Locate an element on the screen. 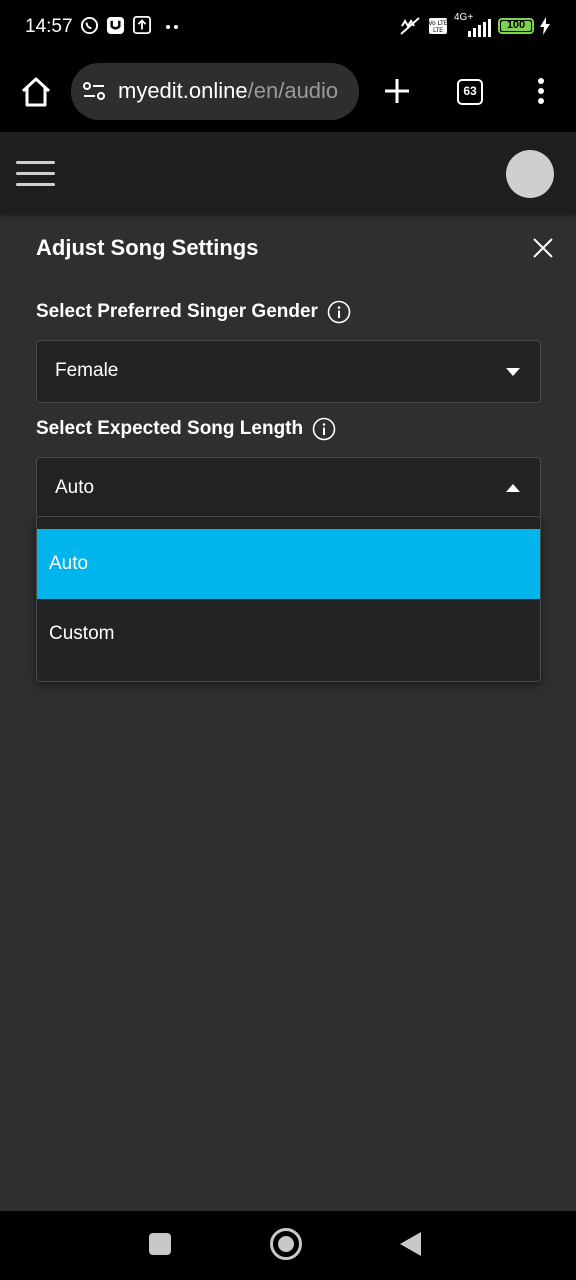  length-select-value: Auto is located at coordinates (75, 487).